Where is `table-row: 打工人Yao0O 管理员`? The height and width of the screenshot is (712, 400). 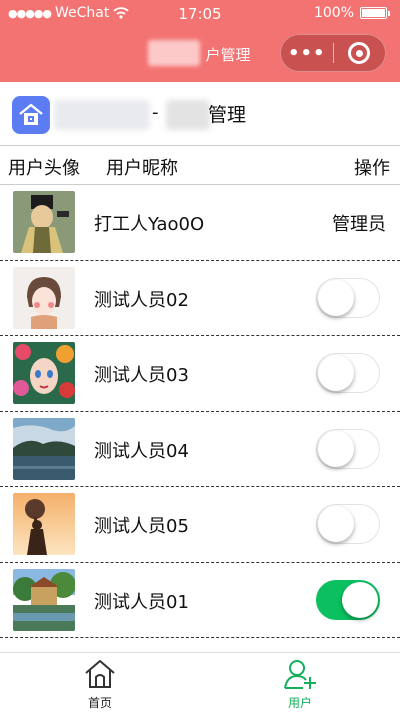 table-row: 打工人Yao0O 管理员 is located at coordinates (200, 223).